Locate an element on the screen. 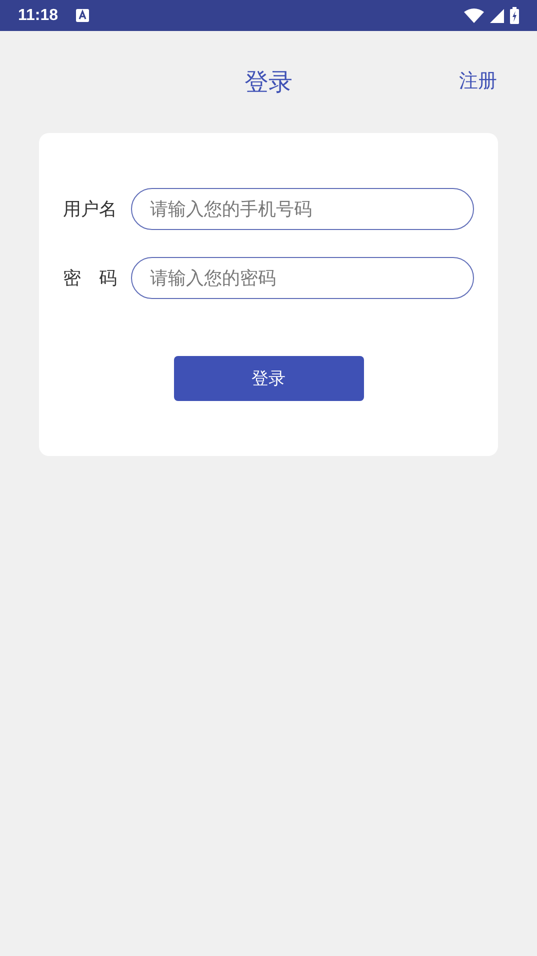 Image resolution: width=537 pixels, height=956 pixels. wifi-icon is located at coordinates (474, 15).